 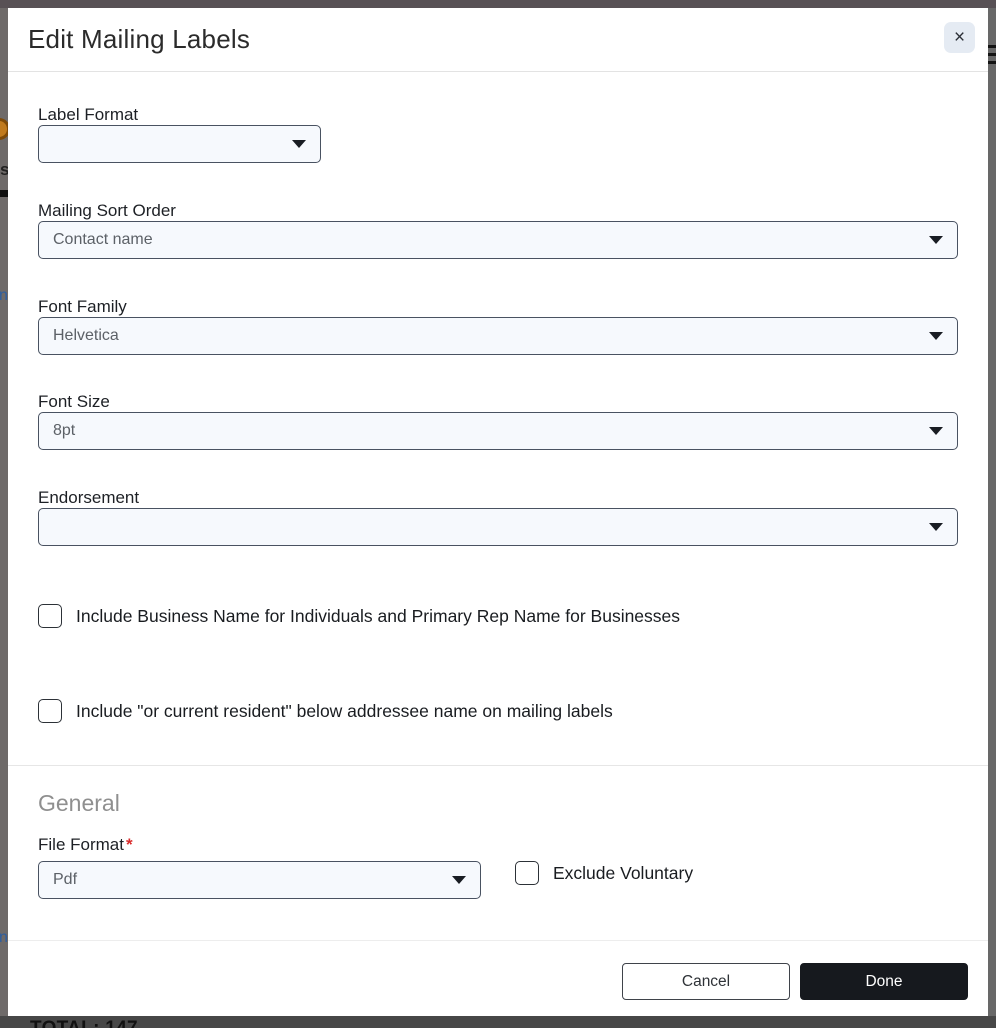 What do you see at coordinates (79, 803) in the screenshot?
I see `general-section-heading: General` at bounding box center [79, 803].